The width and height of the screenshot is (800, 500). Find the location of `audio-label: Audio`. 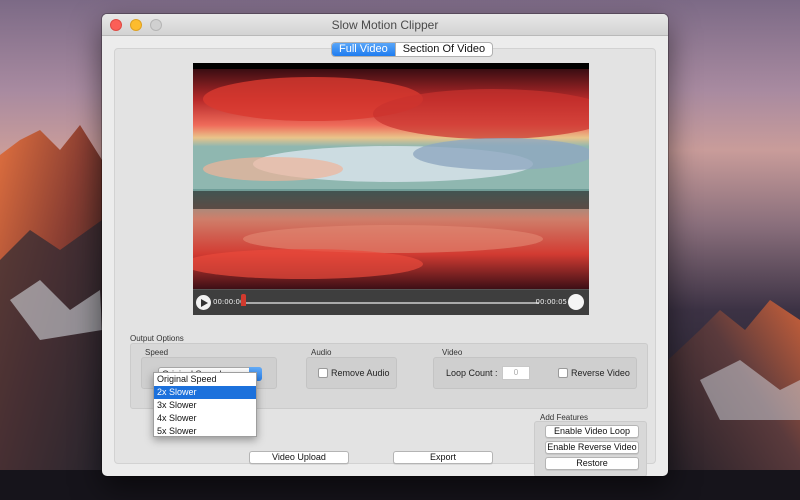

audio-label: Audio is located at coordinates (321, 352).